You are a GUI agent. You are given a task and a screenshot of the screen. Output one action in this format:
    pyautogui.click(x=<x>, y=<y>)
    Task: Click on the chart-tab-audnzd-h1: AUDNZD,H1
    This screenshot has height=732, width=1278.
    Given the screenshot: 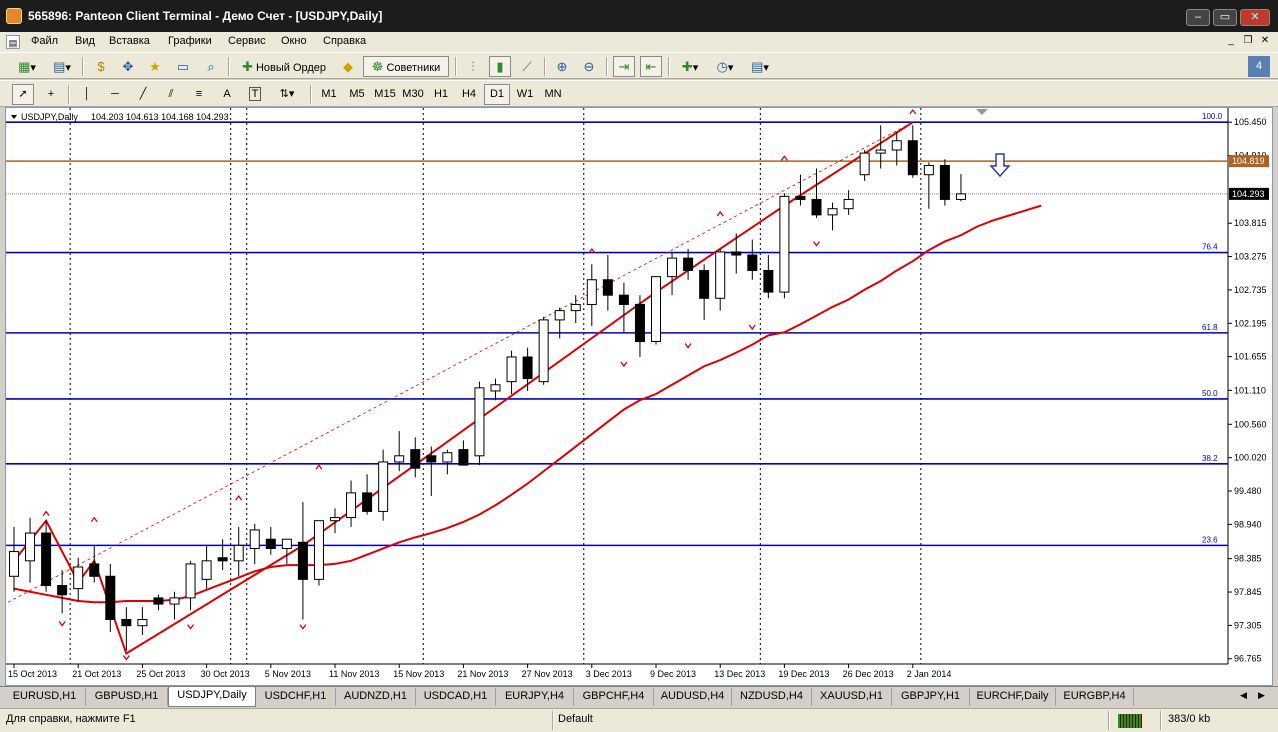 What is the action you would take?
    pyautogui.click(x=376, y=697)
    